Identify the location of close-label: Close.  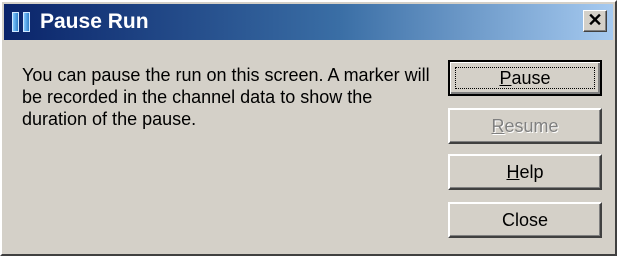
(525, 220).